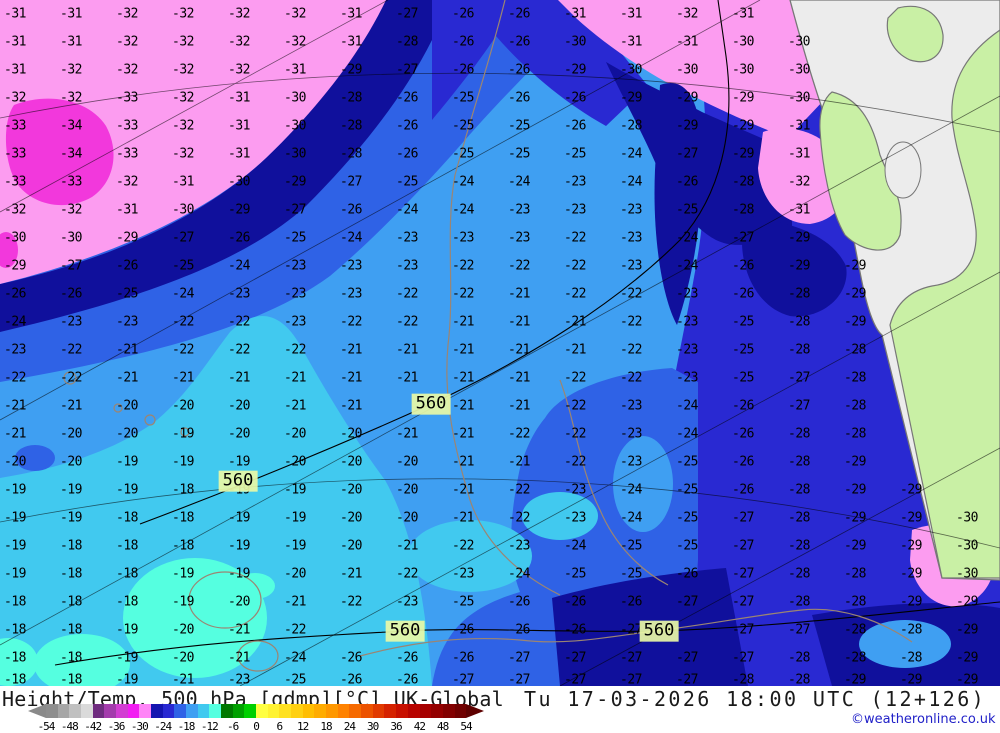 The image size is (1000, 733). Describe the element at coordinates (71, 154) in the screenshot. I see `temp-label: -34` at that location.